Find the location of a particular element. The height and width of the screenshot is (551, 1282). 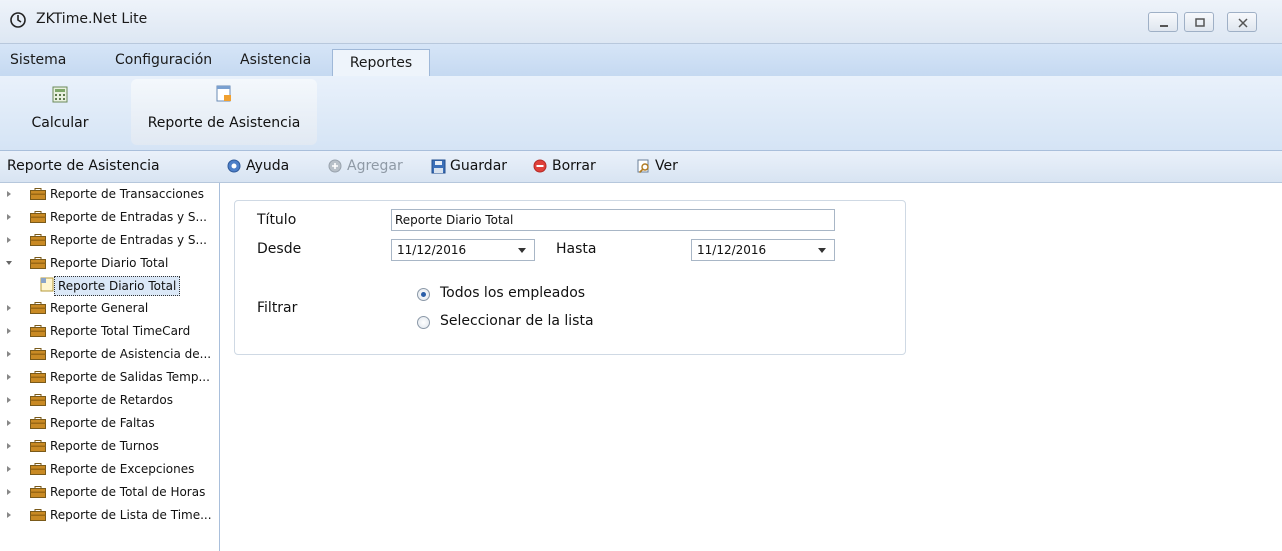

menu-asistencia: Asistencia is located at coordinates (275, 60).